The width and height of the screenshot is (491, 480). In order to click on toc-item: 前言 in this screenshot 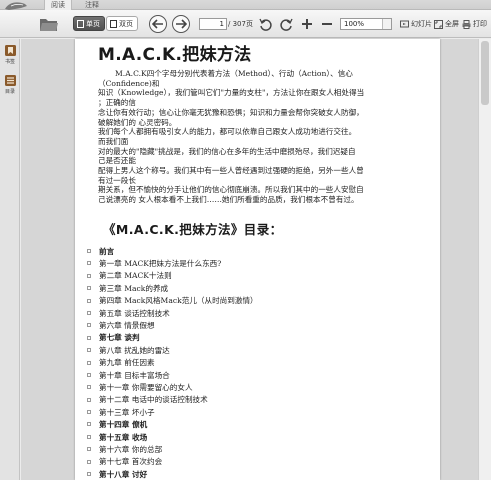, I will do `click(247, 251)`.